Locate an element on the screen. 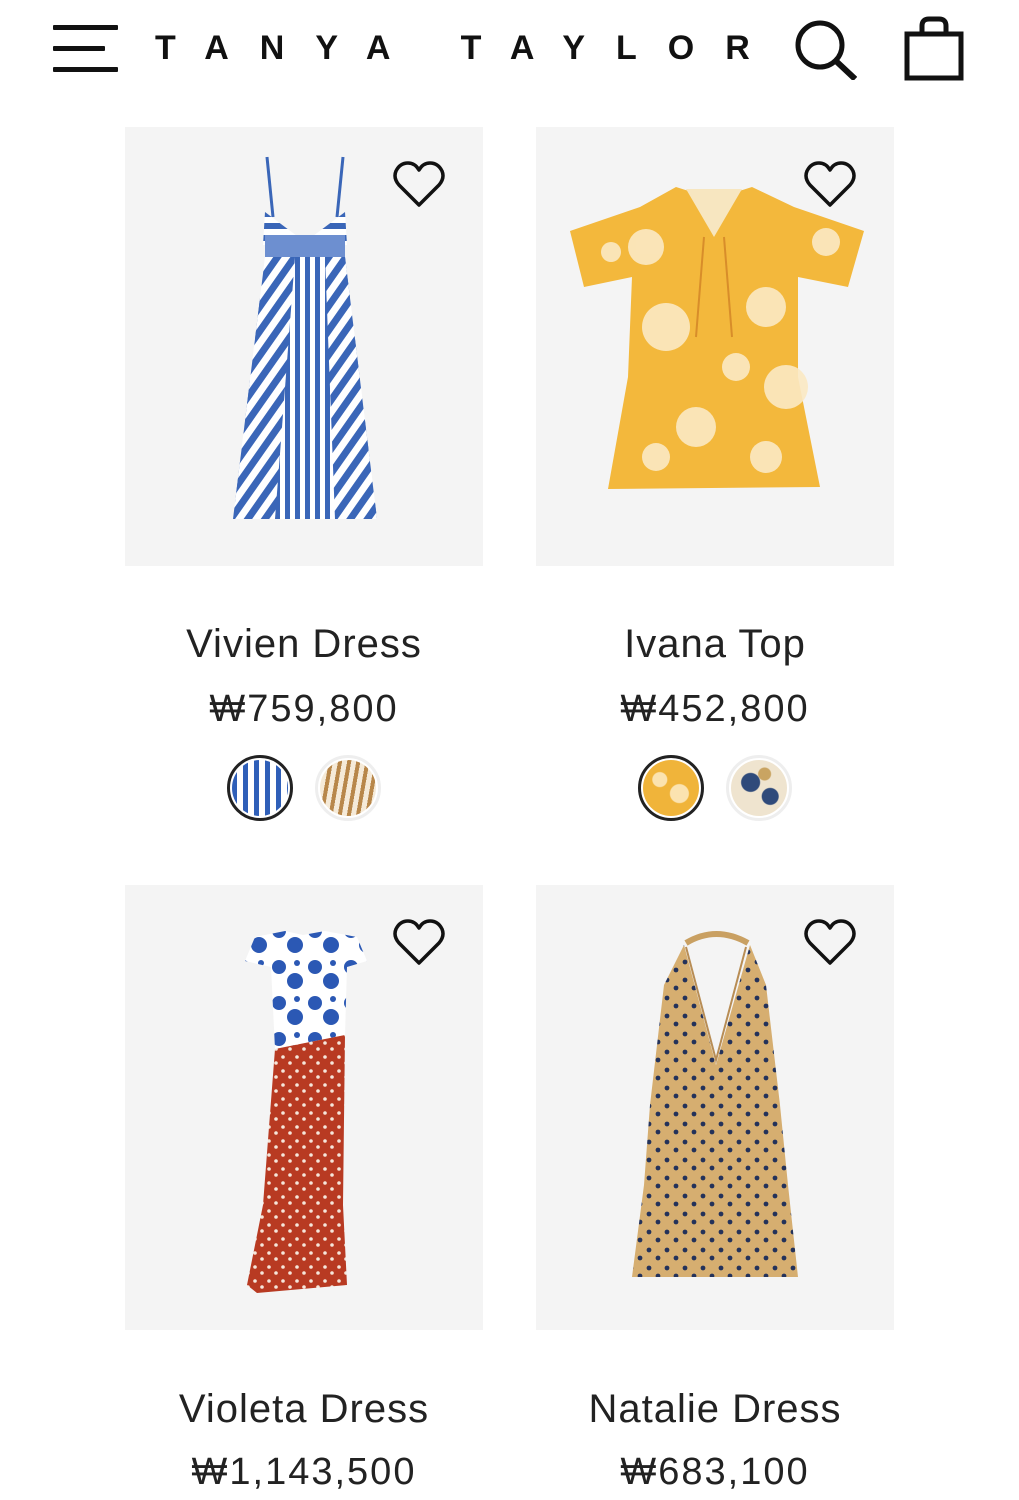  product-name: Natalie Dress is located at coordinates (715, 1409).